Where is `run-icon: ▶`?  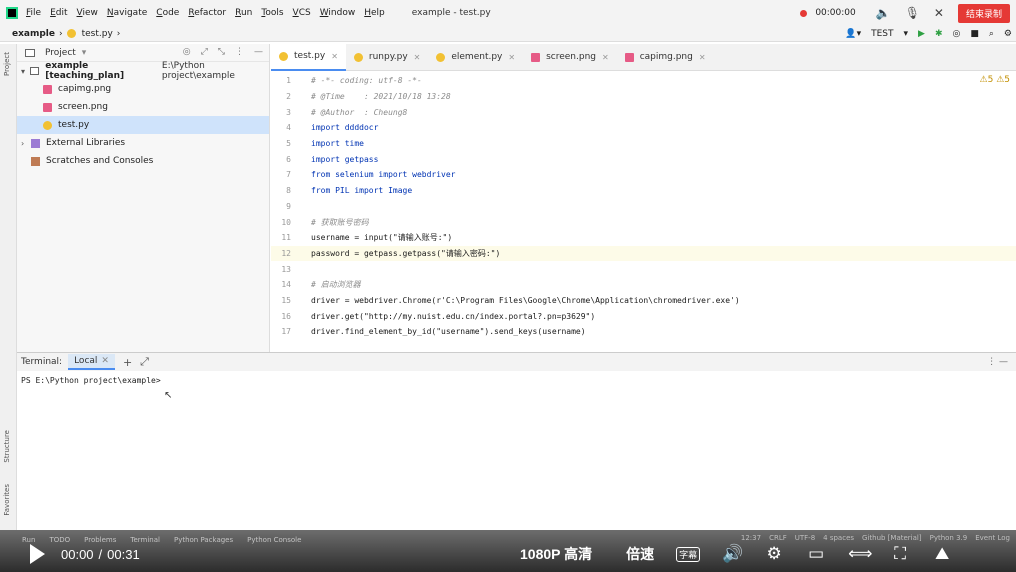 run-icon: ▶ is located at coordinates (921, 34).